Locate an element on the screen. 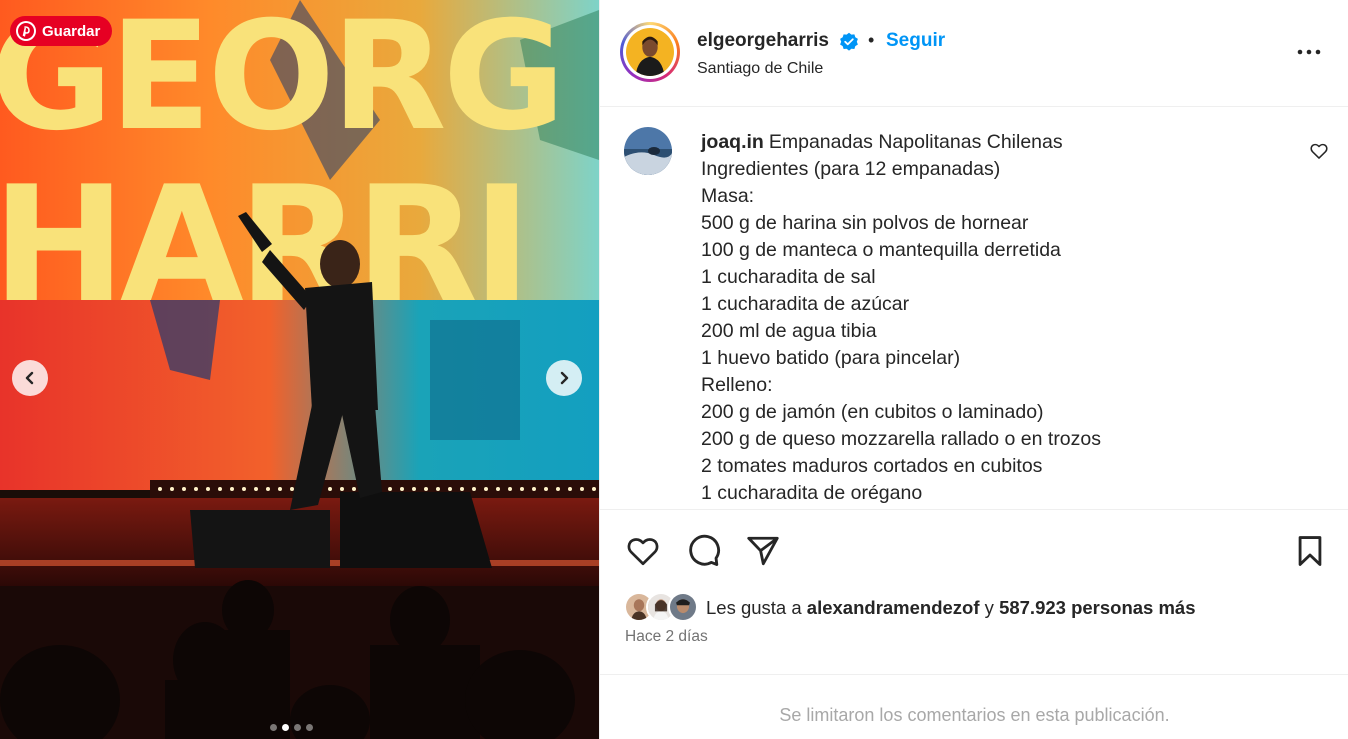  commenter-username: joaq.in is located at coordinates (732, 142).